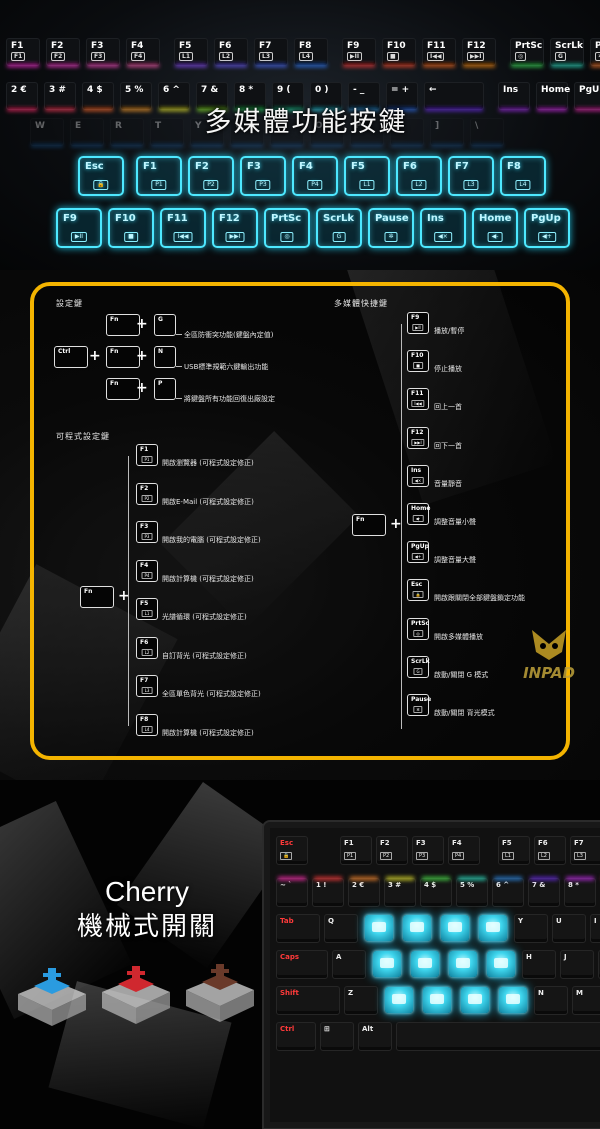 The width and height of the screenshot is (600, 1129). Describe the element at coordinates (569, 46) in the screenshot. I see `key-label: ScrLk` at that location.